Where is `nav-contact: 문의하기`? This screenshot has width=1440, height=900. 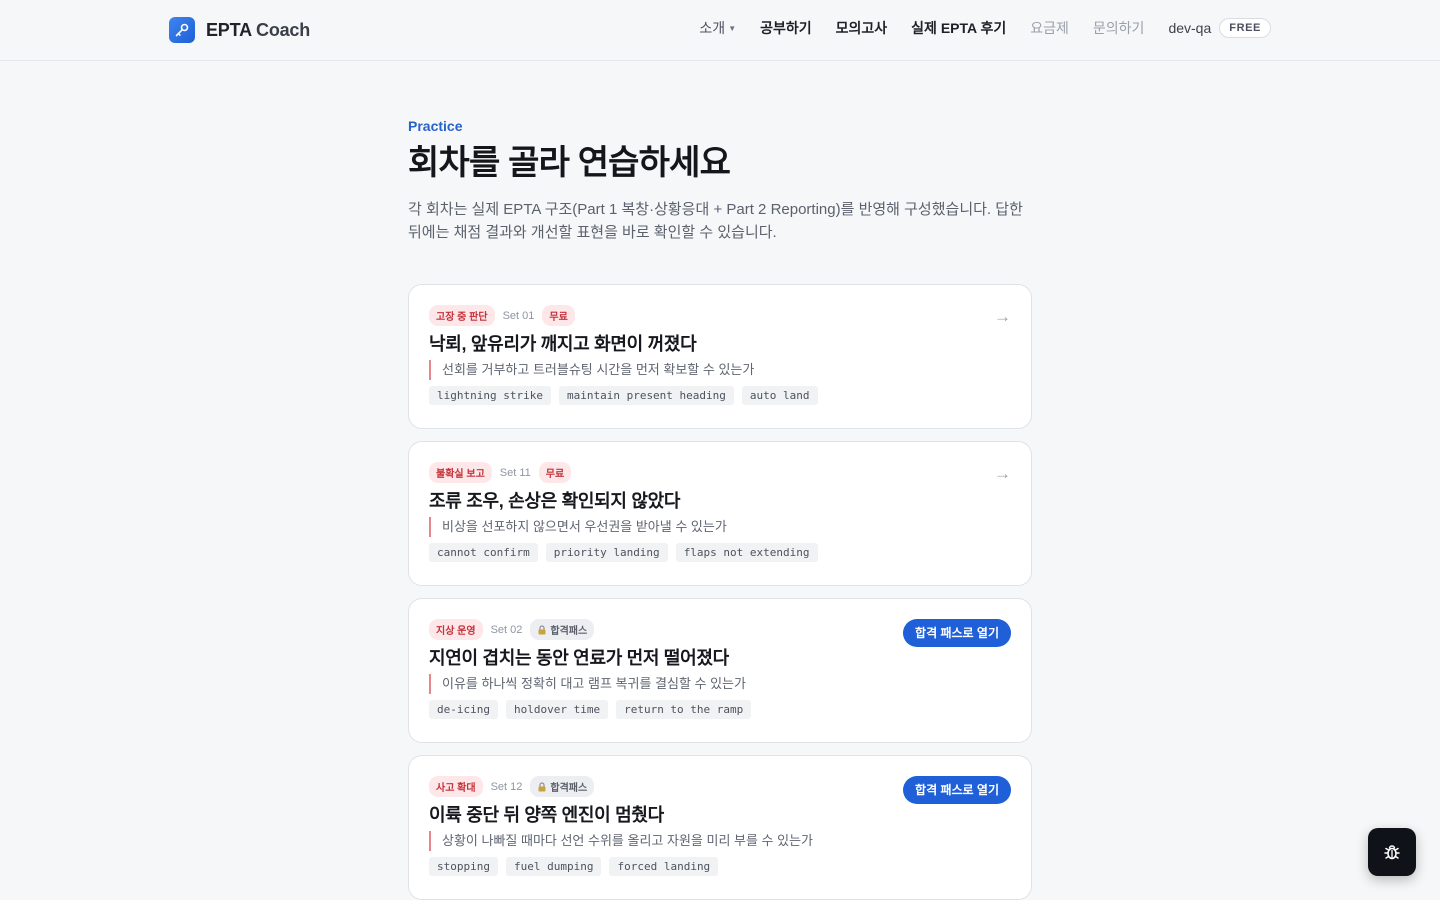 nav-contact: 문의하기 is located at coordinates (1119, 28).